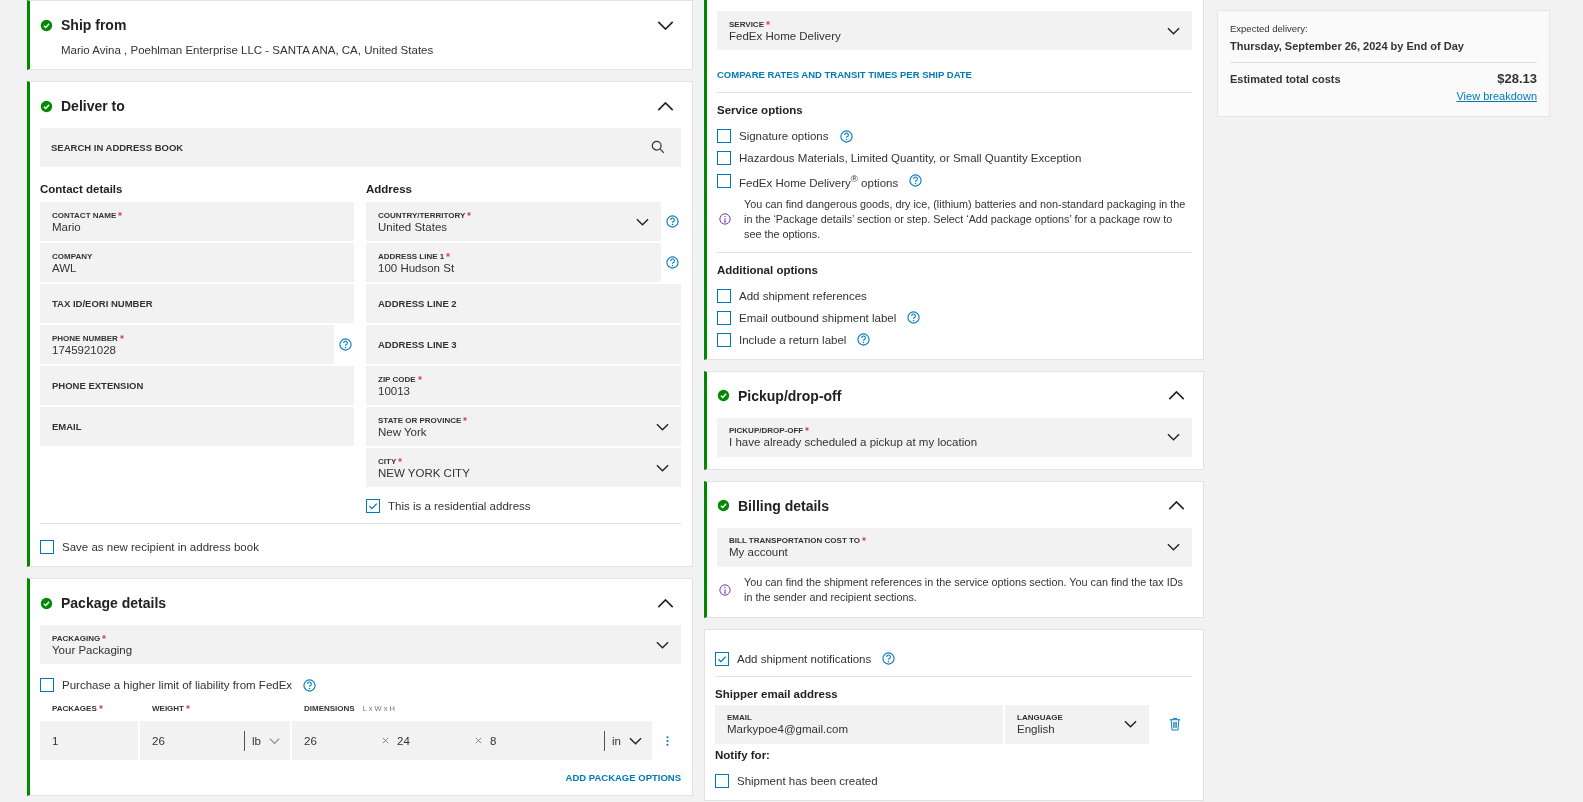  I want to click on expected-delivery-date: Thursday, September 26, 2024 by End of Day, so click(1347, 46).